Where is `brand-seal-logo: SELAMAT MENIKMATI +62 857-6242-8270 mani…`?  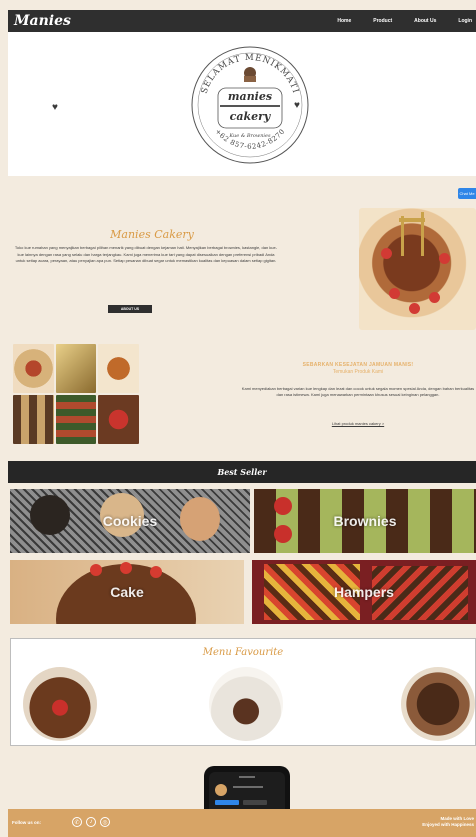 brand-seal-logo: SELAMAT MENIKMATI +62 857-6242-8270 mani… is located at coordinates (250, 105).